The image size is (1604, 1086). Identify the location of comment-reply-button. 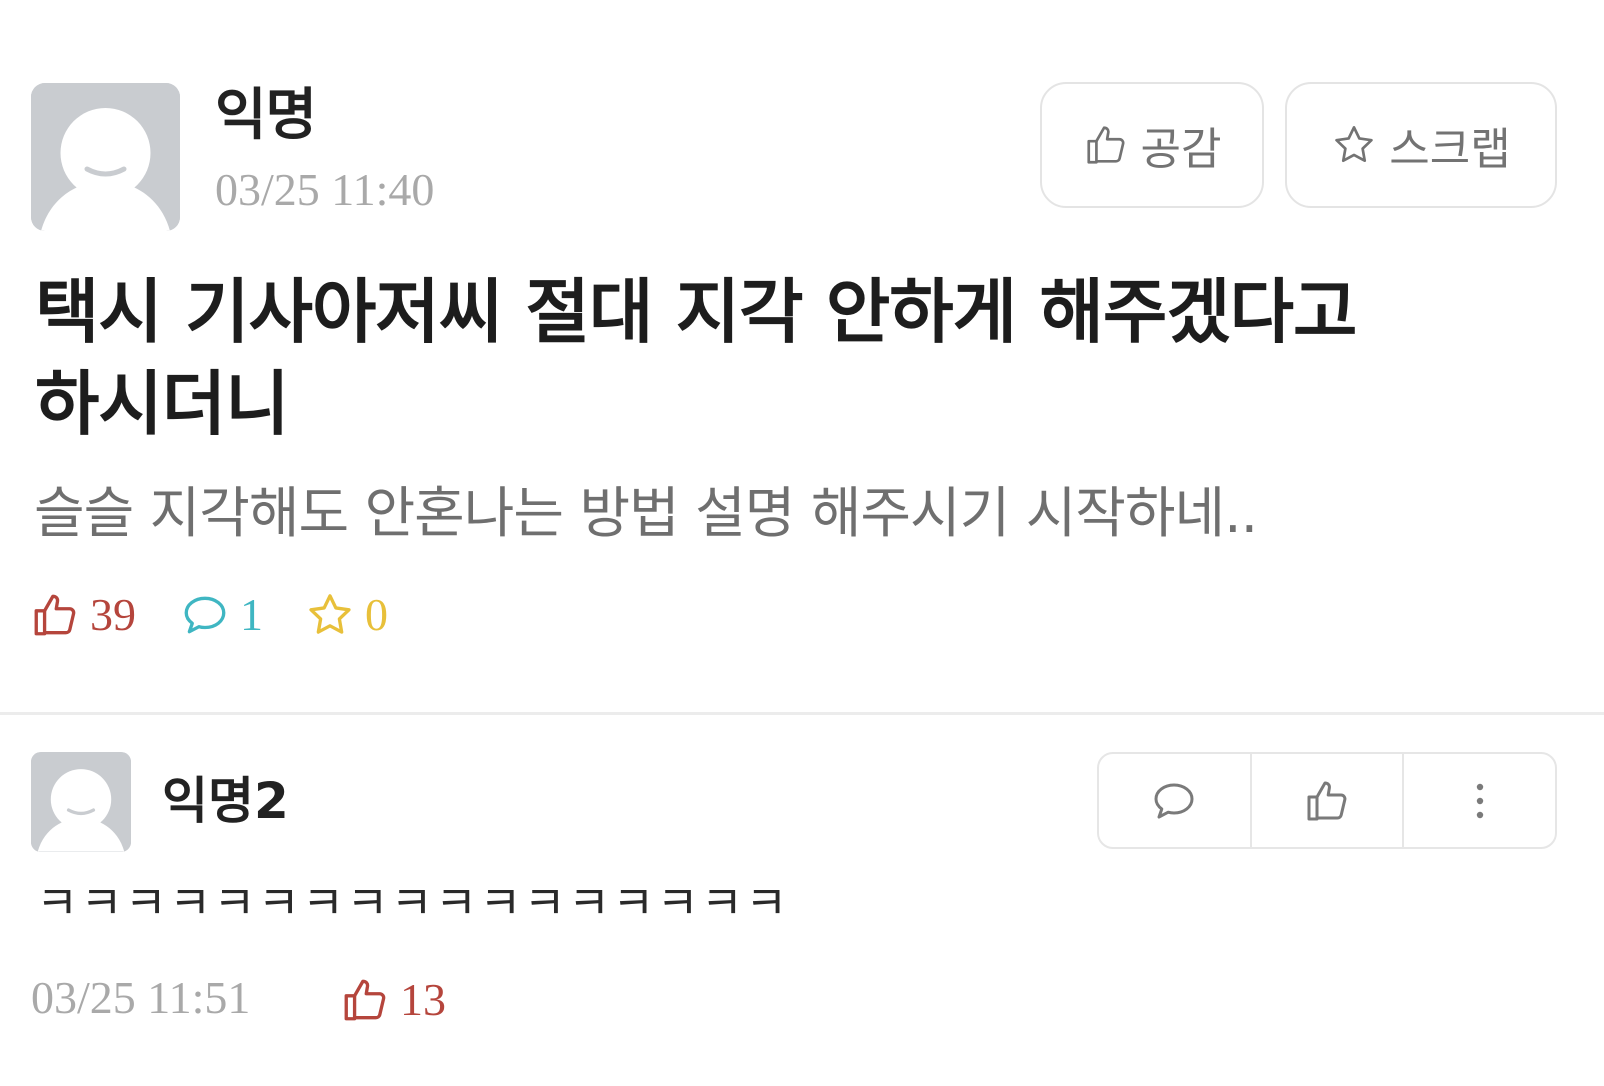
(1175, 800).